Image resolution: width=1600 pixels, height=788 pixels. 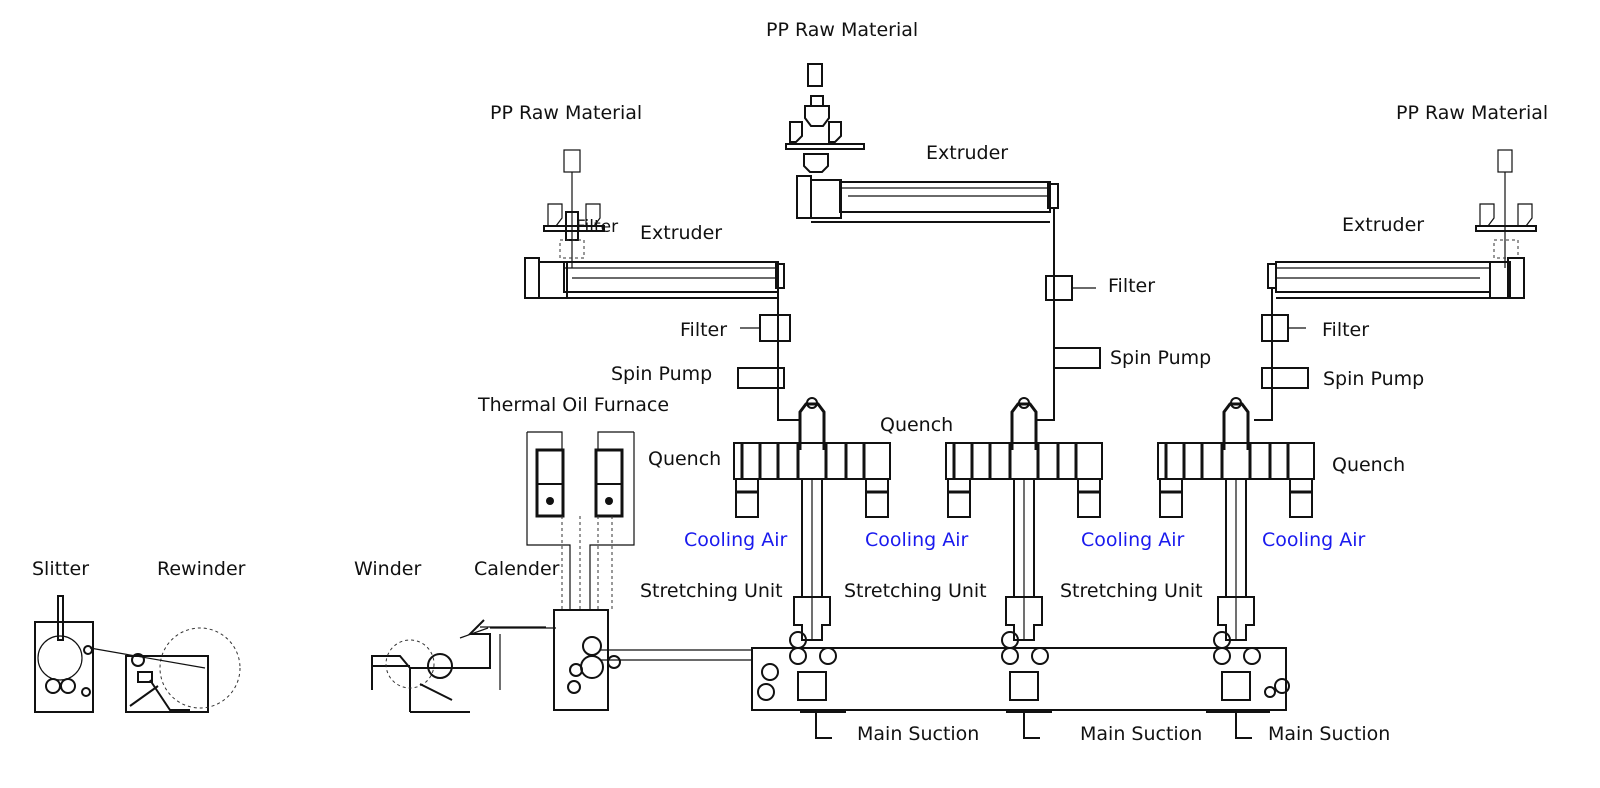 I want to click on winder-machine, so click(x=463, y=666).